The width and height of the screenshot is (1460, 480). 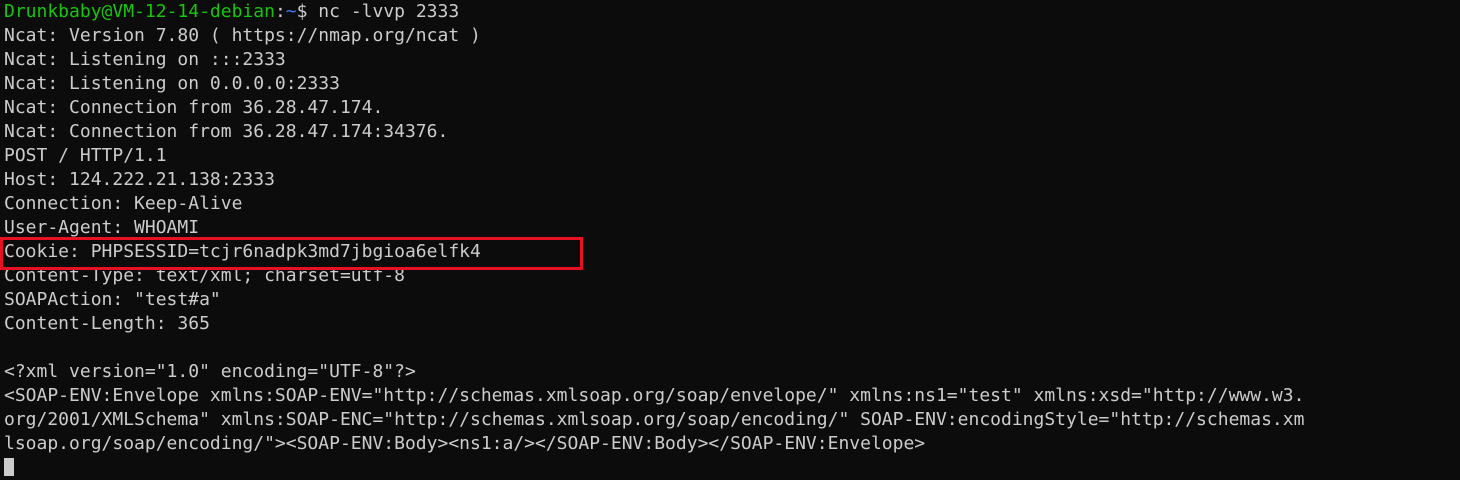 I want to click on prompt-path: ~, so click(x=291, y=11).